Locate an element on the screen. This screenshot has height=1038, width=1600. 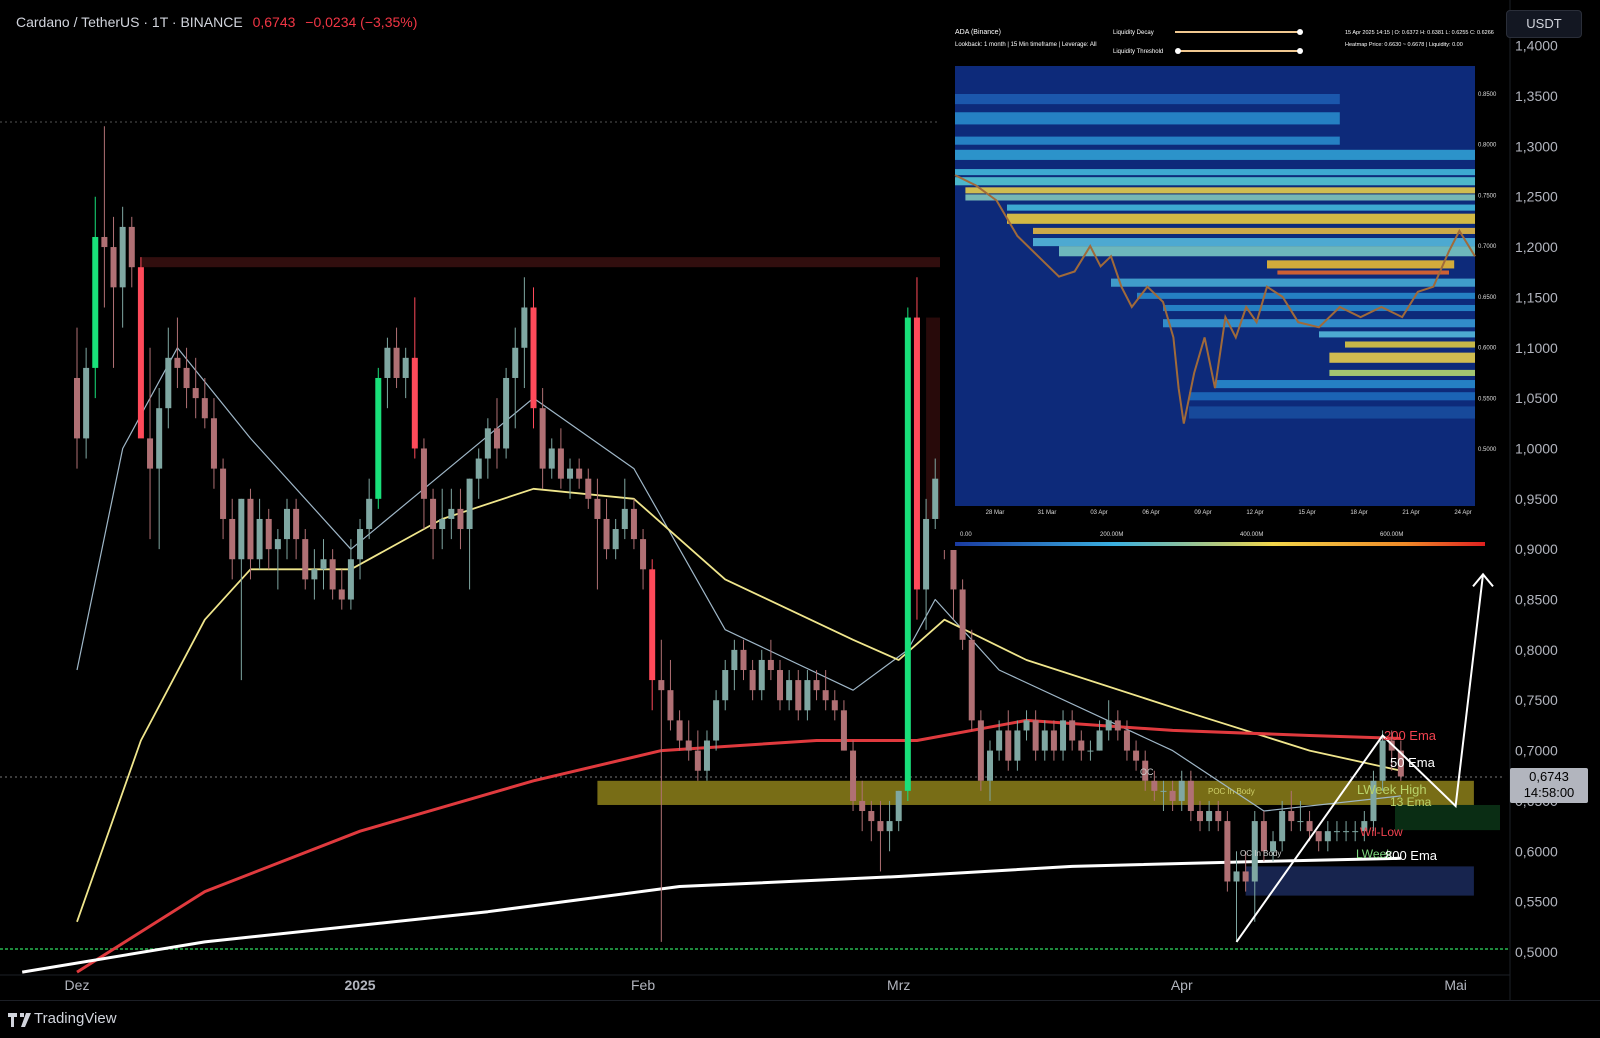
heatmap-x-tick: 15 Apr is located at coordinates (1306, 513).